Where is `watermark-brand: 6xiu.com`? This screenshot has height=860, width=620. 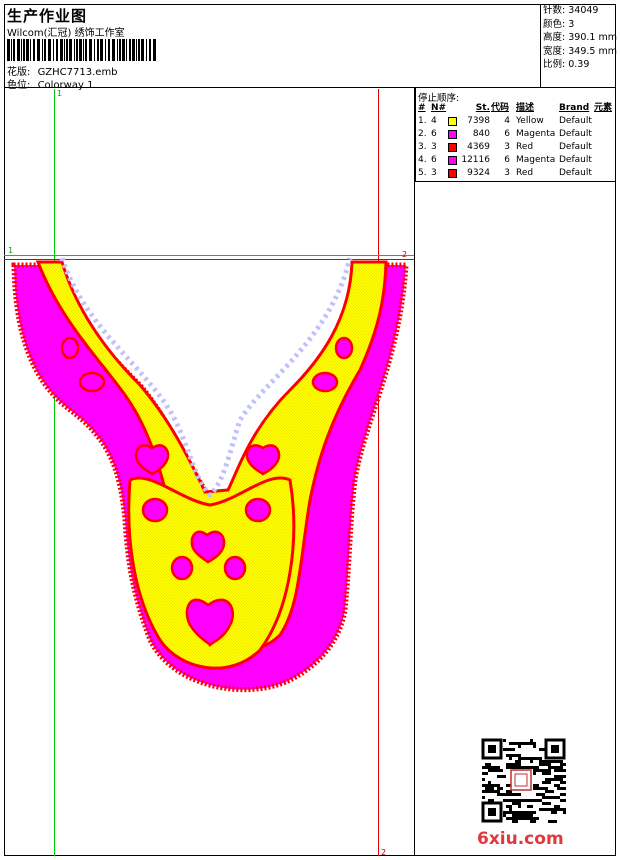
watermark-brand: 6xiu.com is located at coordinates (520, 839).